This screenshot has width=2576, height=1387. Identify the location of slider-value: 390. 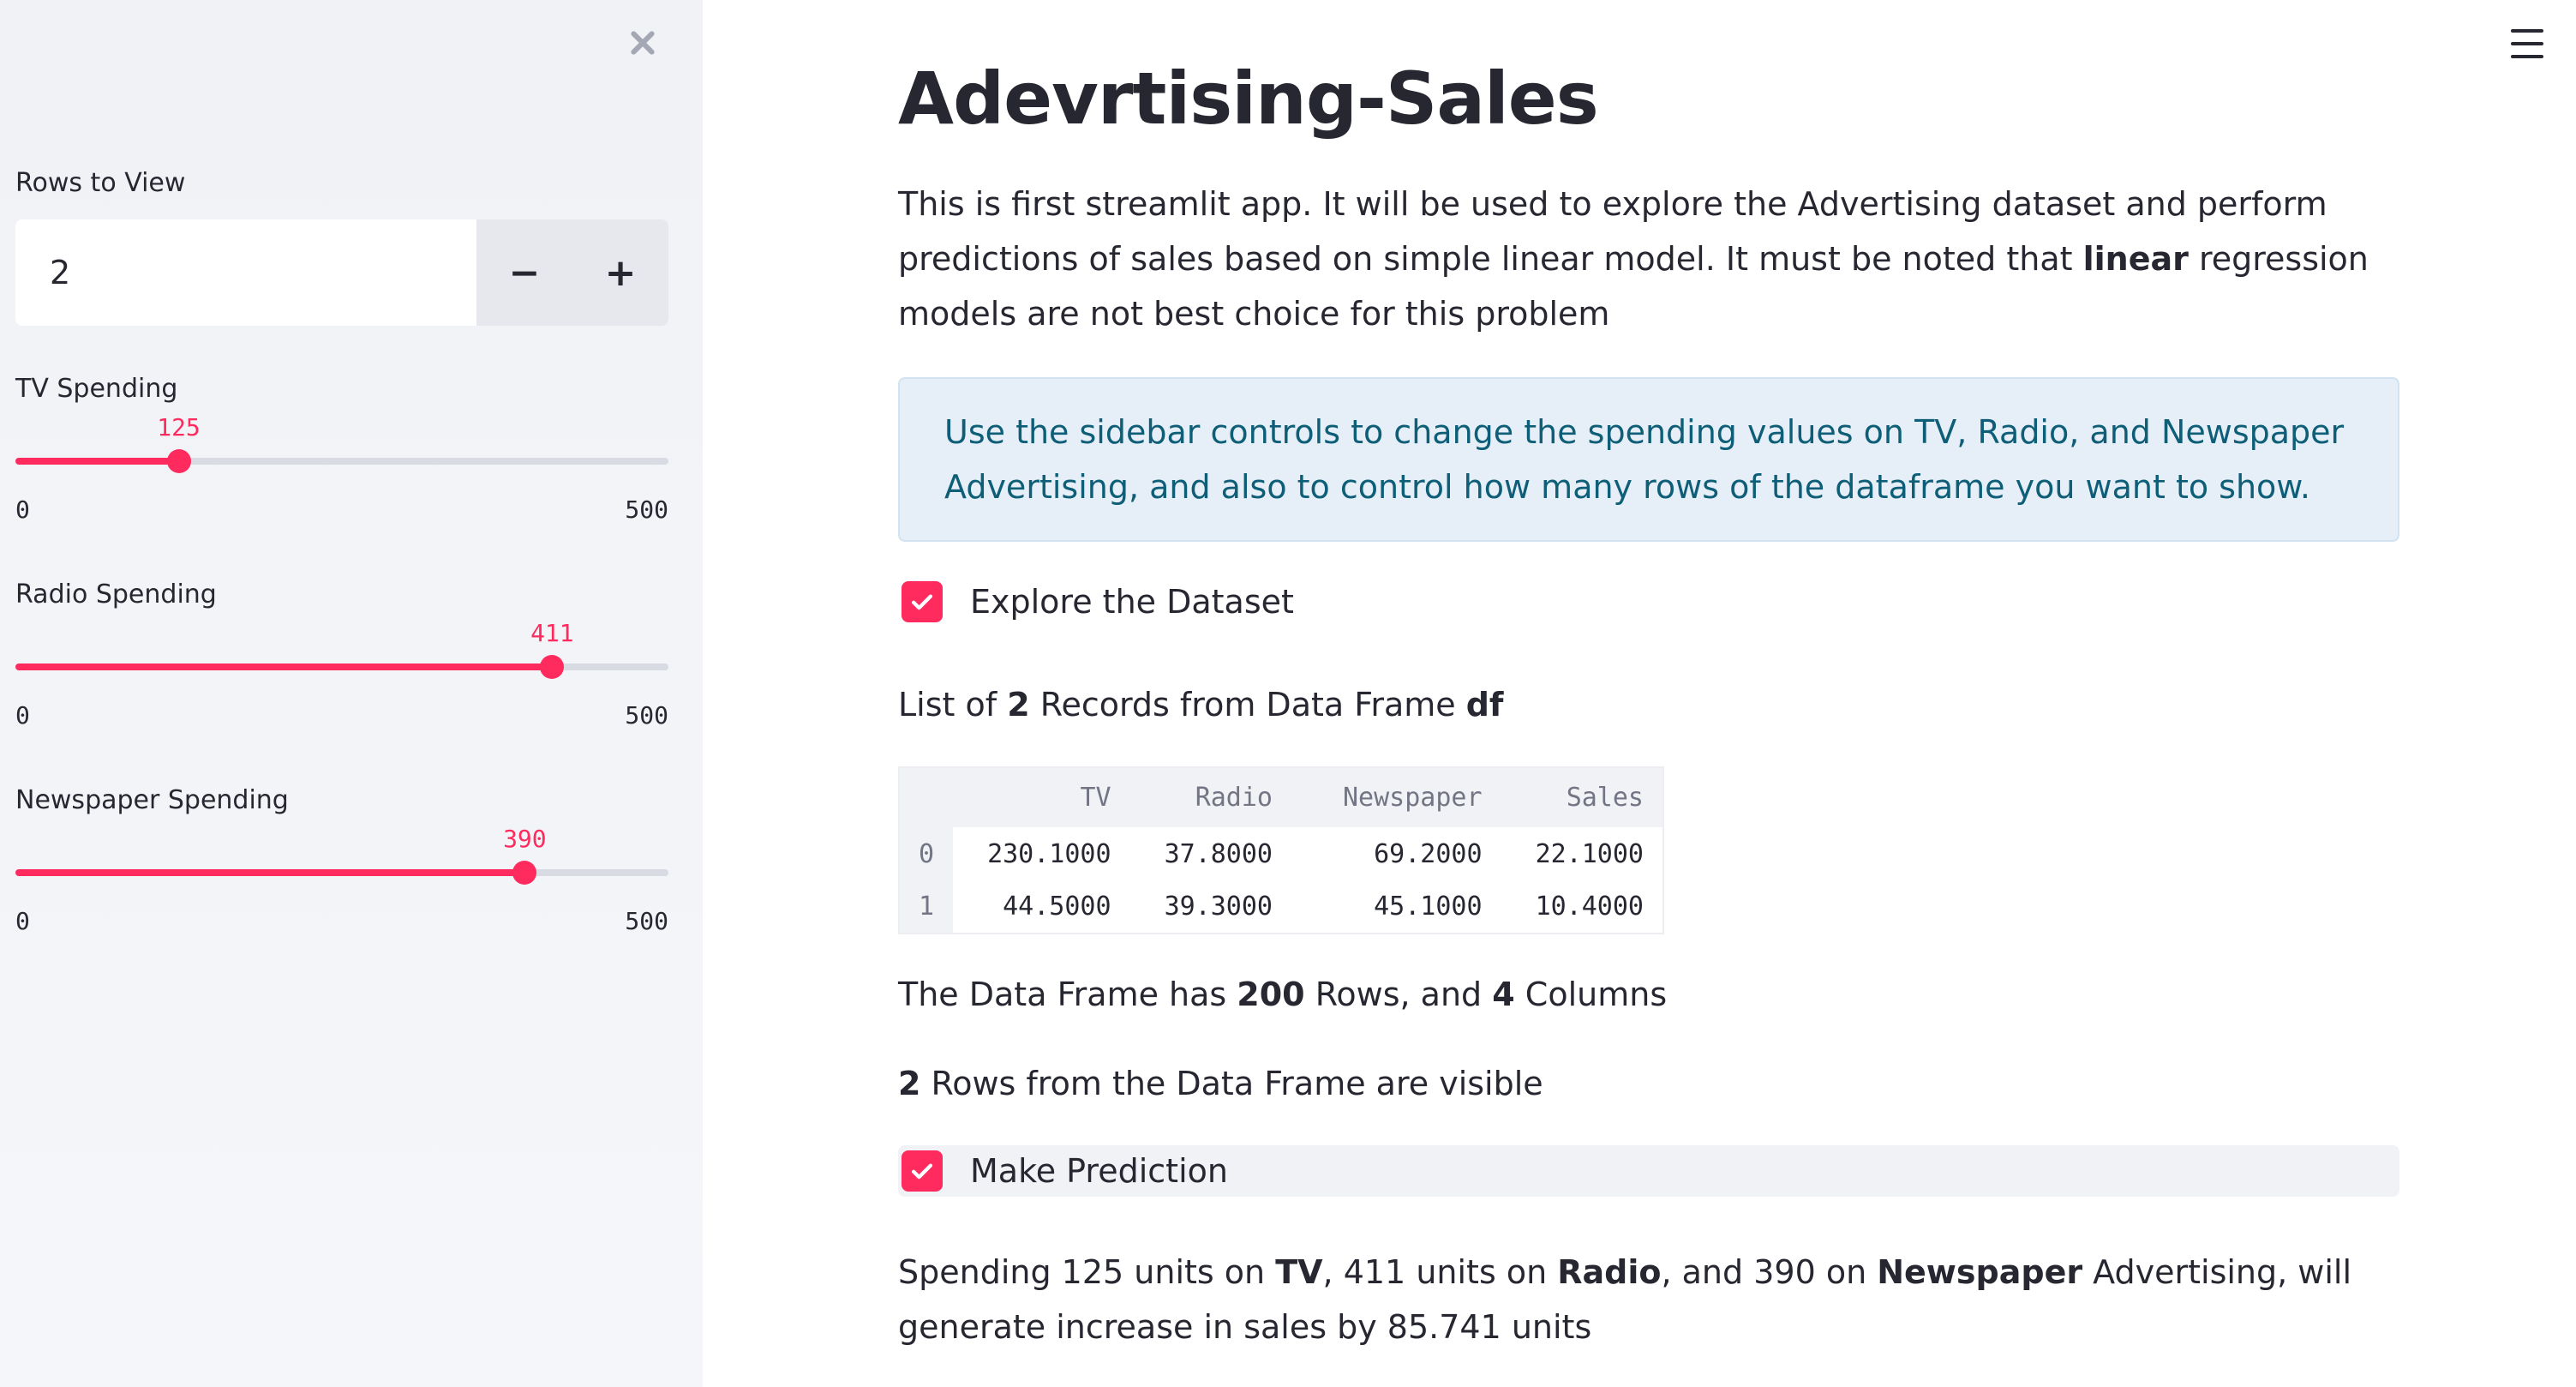
(525, 839).